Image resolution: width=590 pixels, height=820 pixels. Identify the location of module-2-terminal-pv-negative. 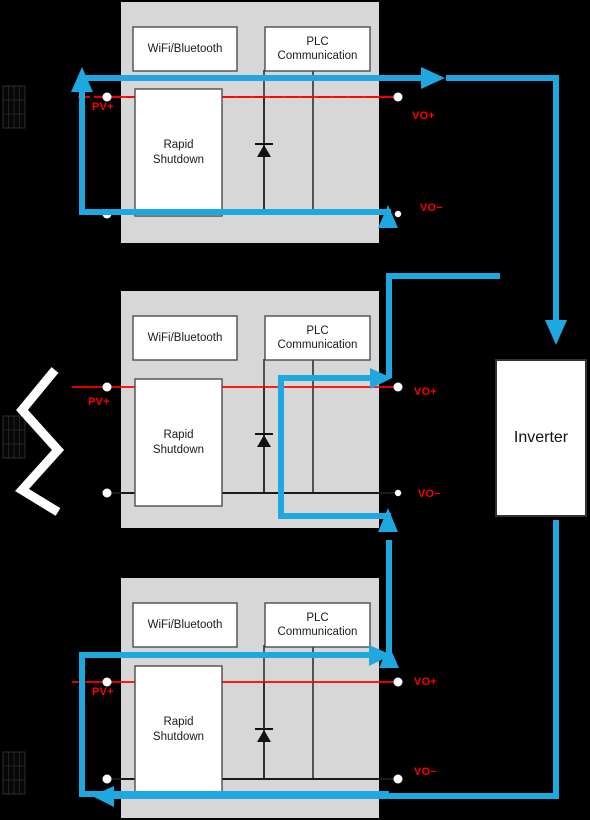
(107, 493).